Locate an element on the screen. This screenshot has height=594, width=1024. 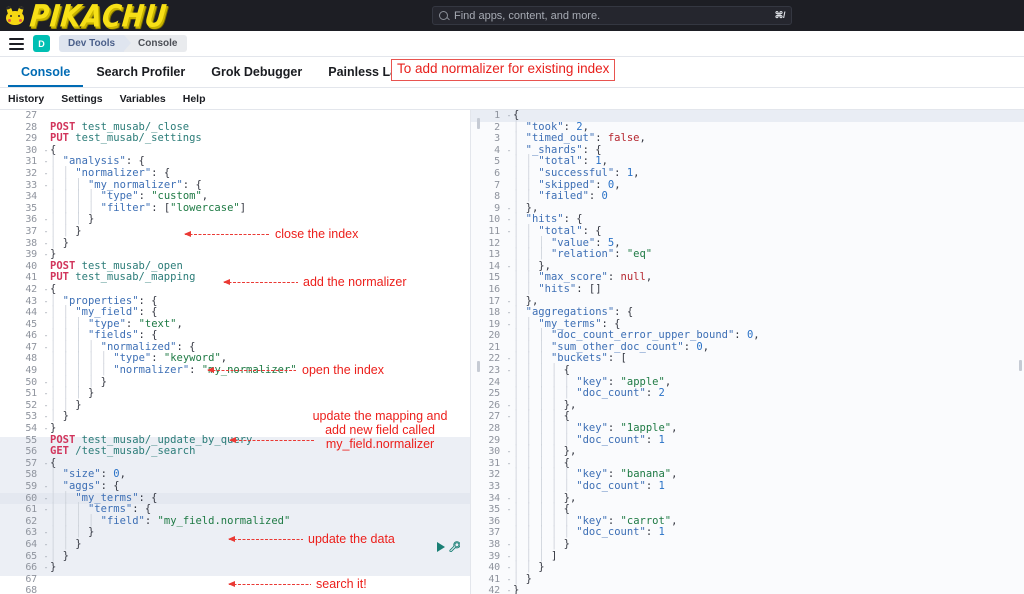
hamburger-menu-icon is located at coordinates (16, 43).